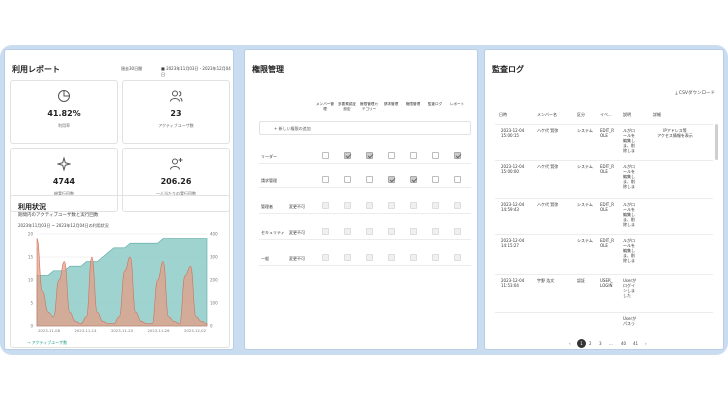 The image size is (728, 409). What do you see at coordinates (716, 142) in the screenshot?
I see `table-scrollbar` at bounding box center [716, 142].